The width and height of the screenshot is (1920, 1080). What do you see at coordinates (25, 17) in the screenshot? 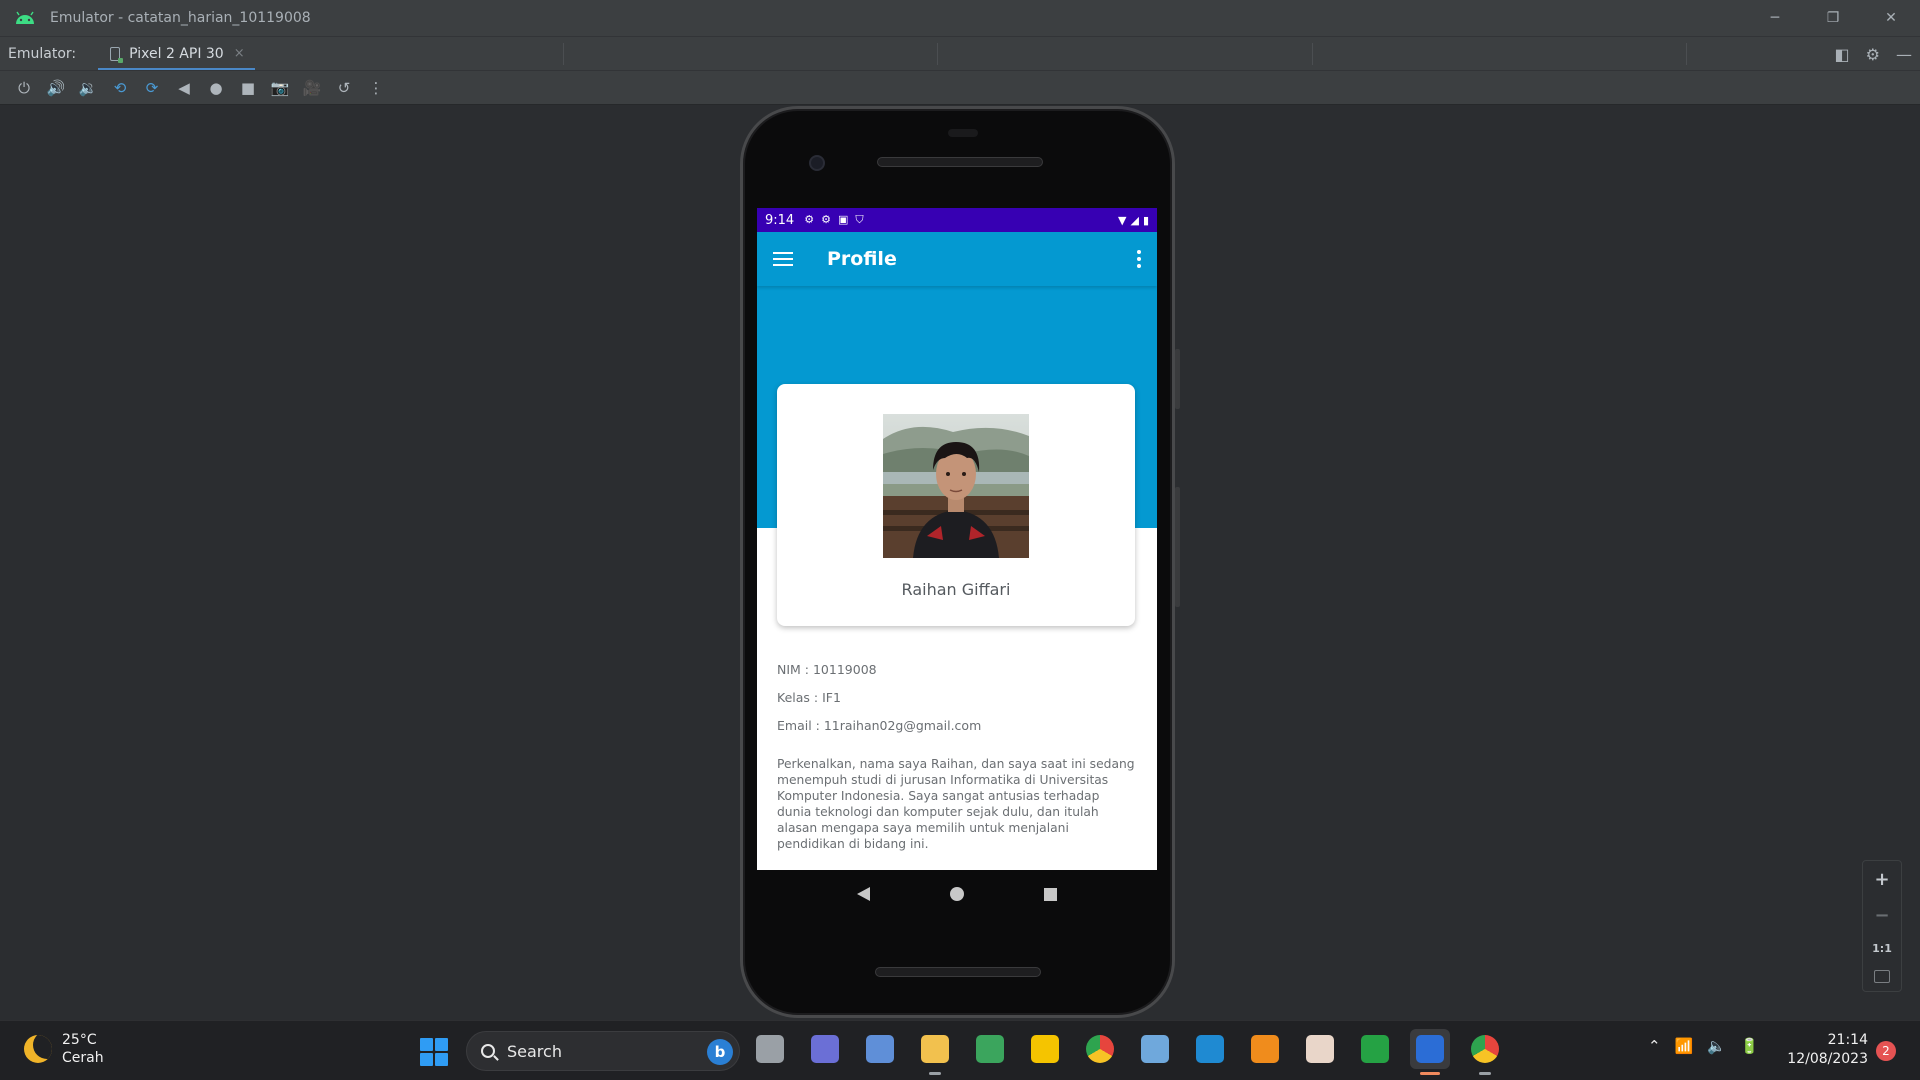
I see `android-icon` at bounding box center [25, 17].